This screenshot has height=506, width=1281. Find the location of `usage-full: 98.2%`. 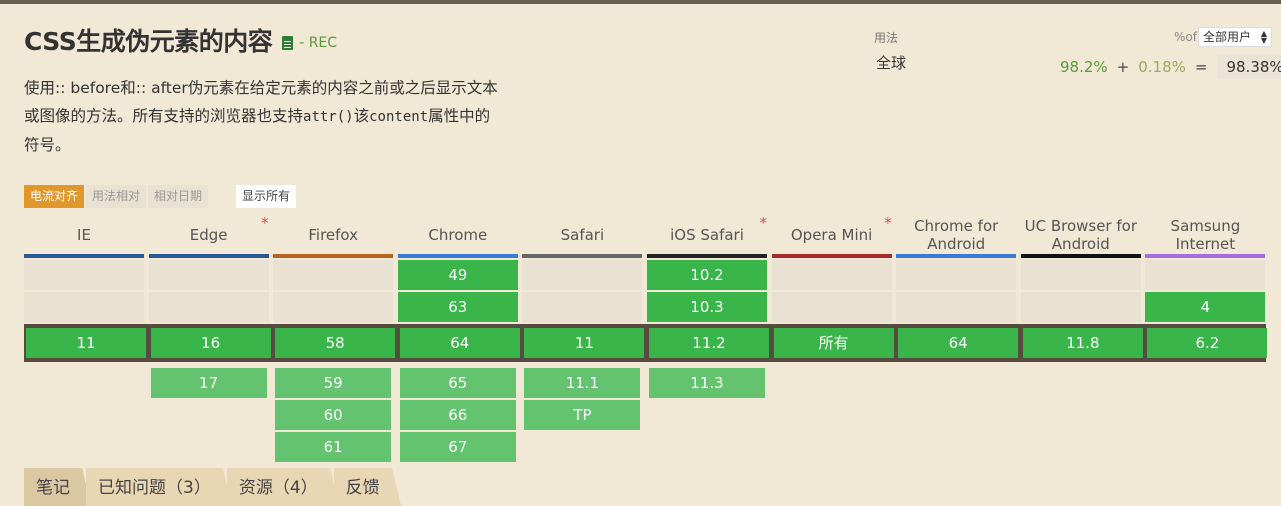

usage-full: 98.2% is located at coordinates (1084, 67).